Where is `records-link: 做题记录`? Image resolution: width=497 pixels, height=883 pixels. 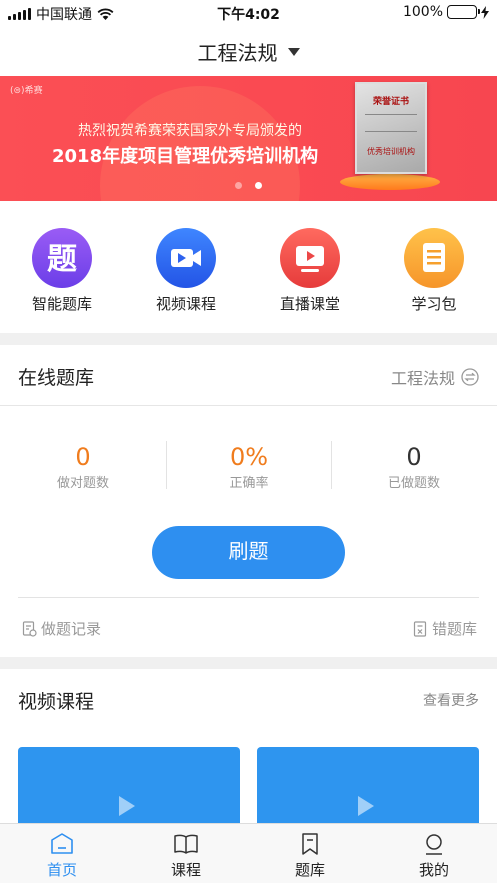 records-link: 做题记录 is located at coordinates (61, 628).